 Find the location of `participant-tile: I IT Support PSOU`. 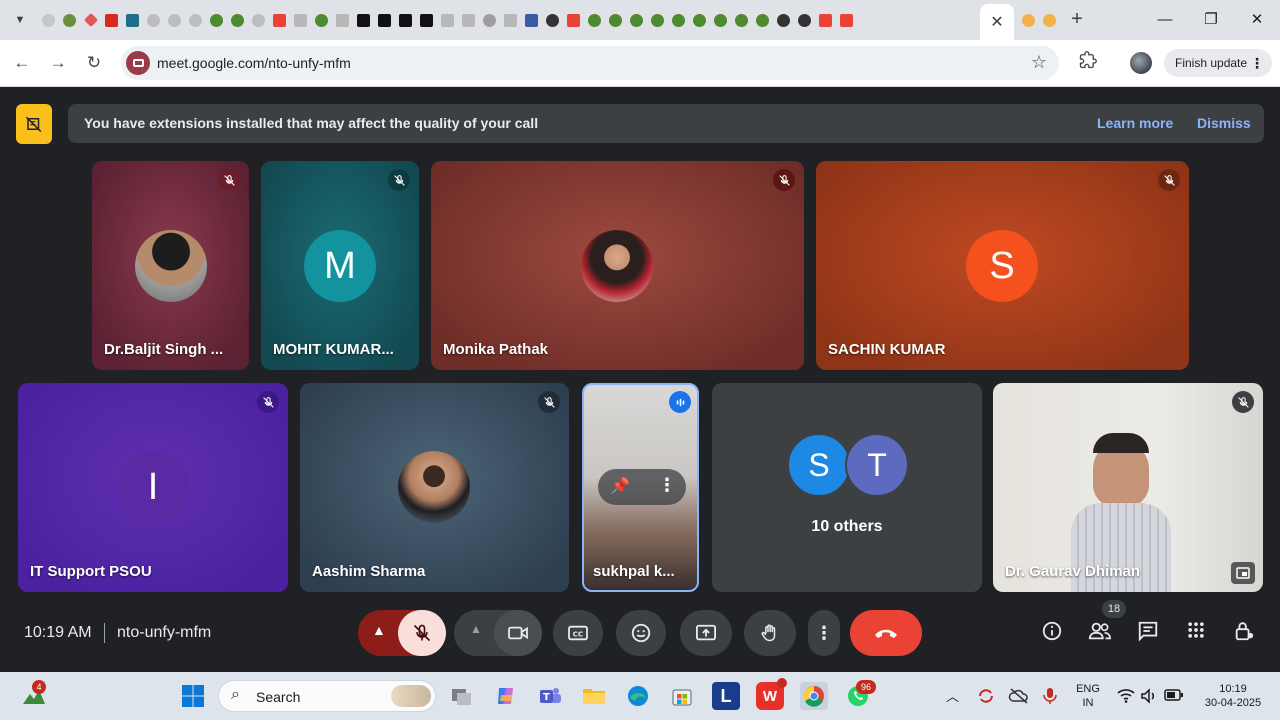

participant-tile: I IT Support PSOU is located at coordinates (153, 487).